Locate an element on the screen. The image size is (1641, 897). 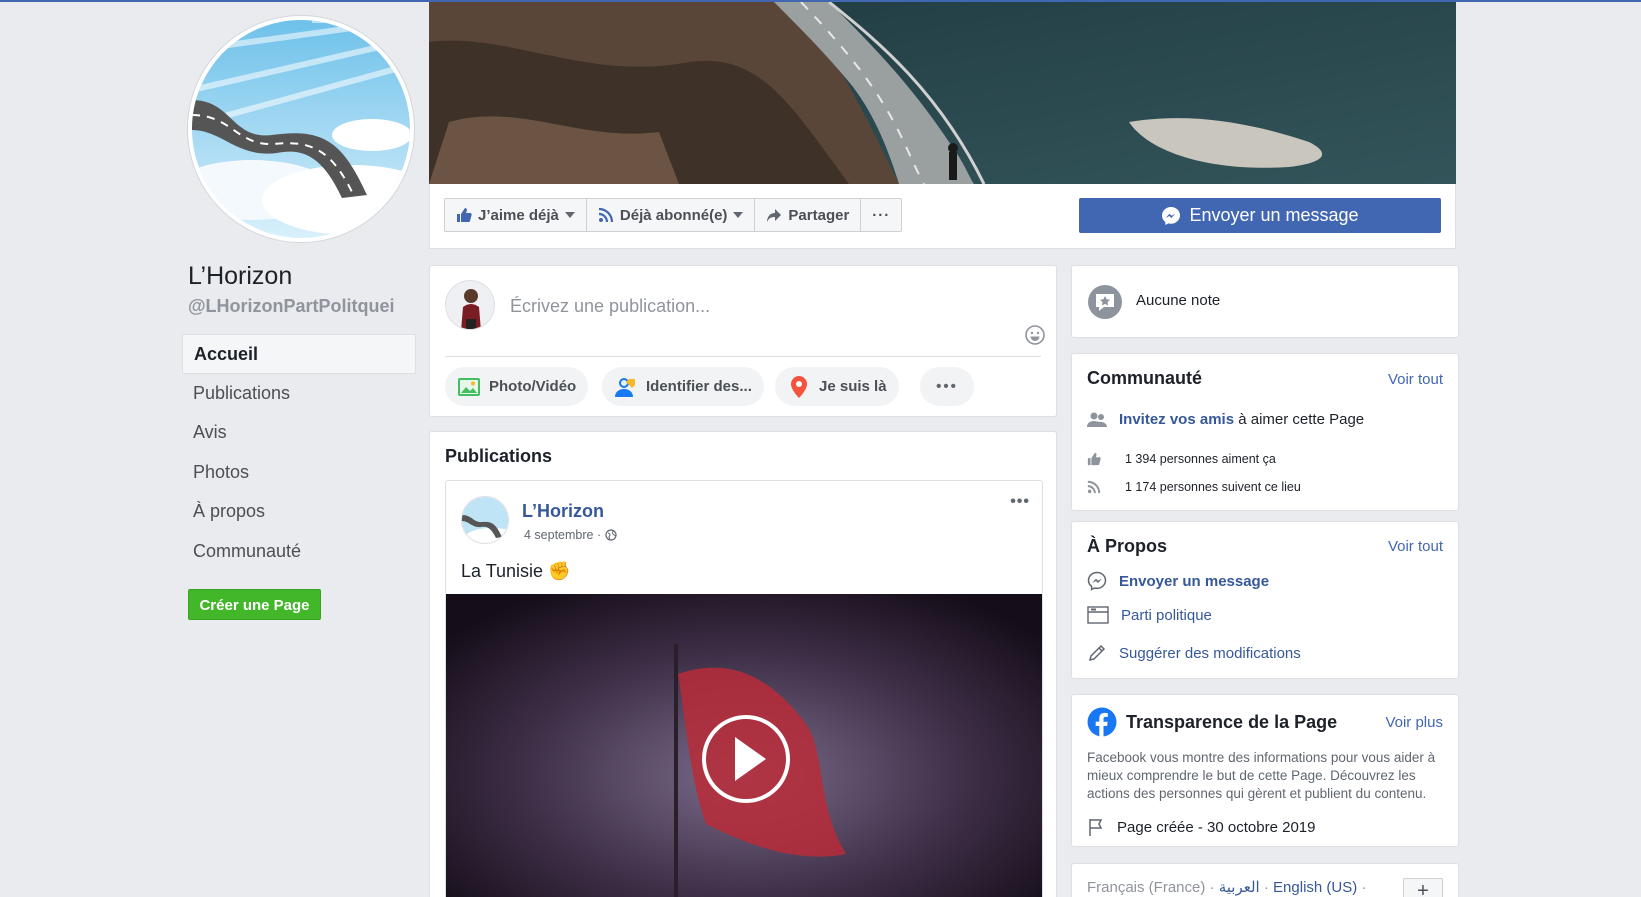
create-page-button: Créer une Page is located at coordinates (254, 604).